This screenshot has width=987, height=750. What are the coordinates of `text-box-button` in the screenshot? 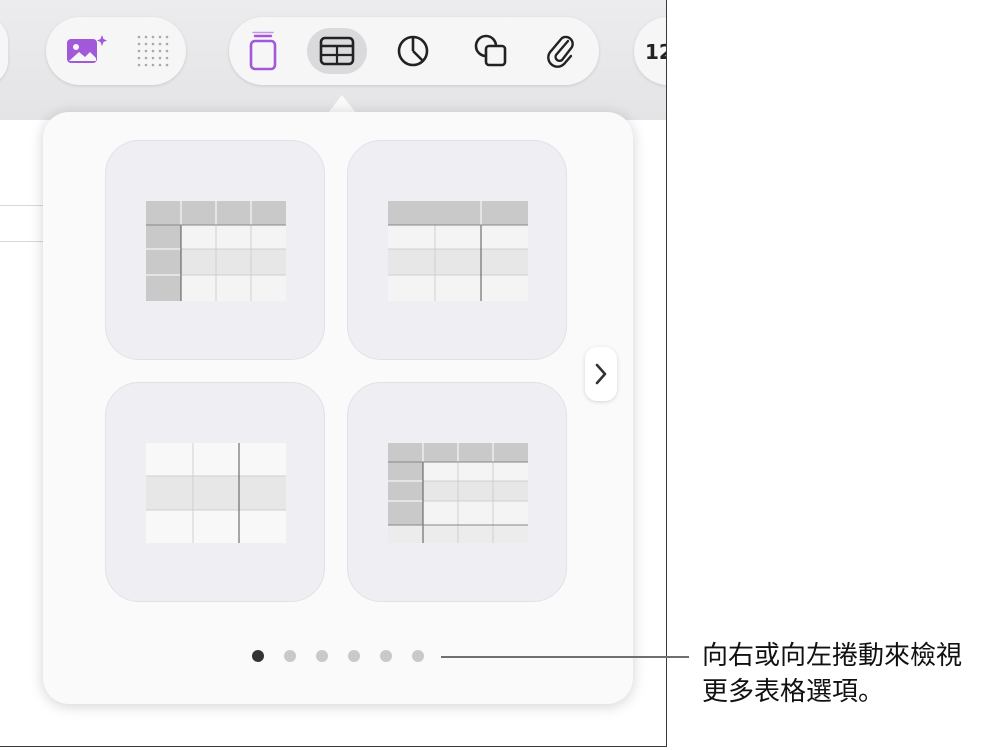 It's located at (263, 51).